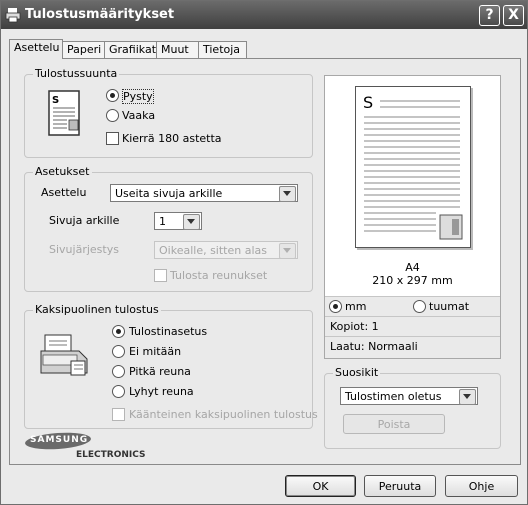 The image size is (528, 505). I want to click on pages-per-sheet-label: Sivuja arkille, so click(84, 220).